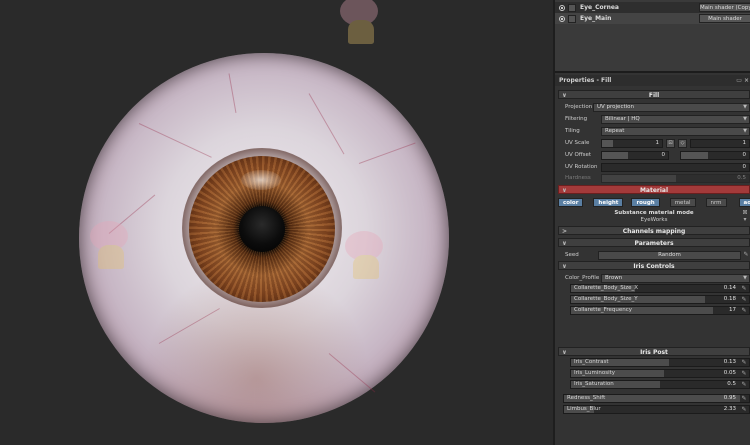 Image resolution: width=750 pixels, height=445 pixels. Describe the element at coordinates (645, 202) in the screenshot. I see `channel-rough-toggle: rough` at that location.